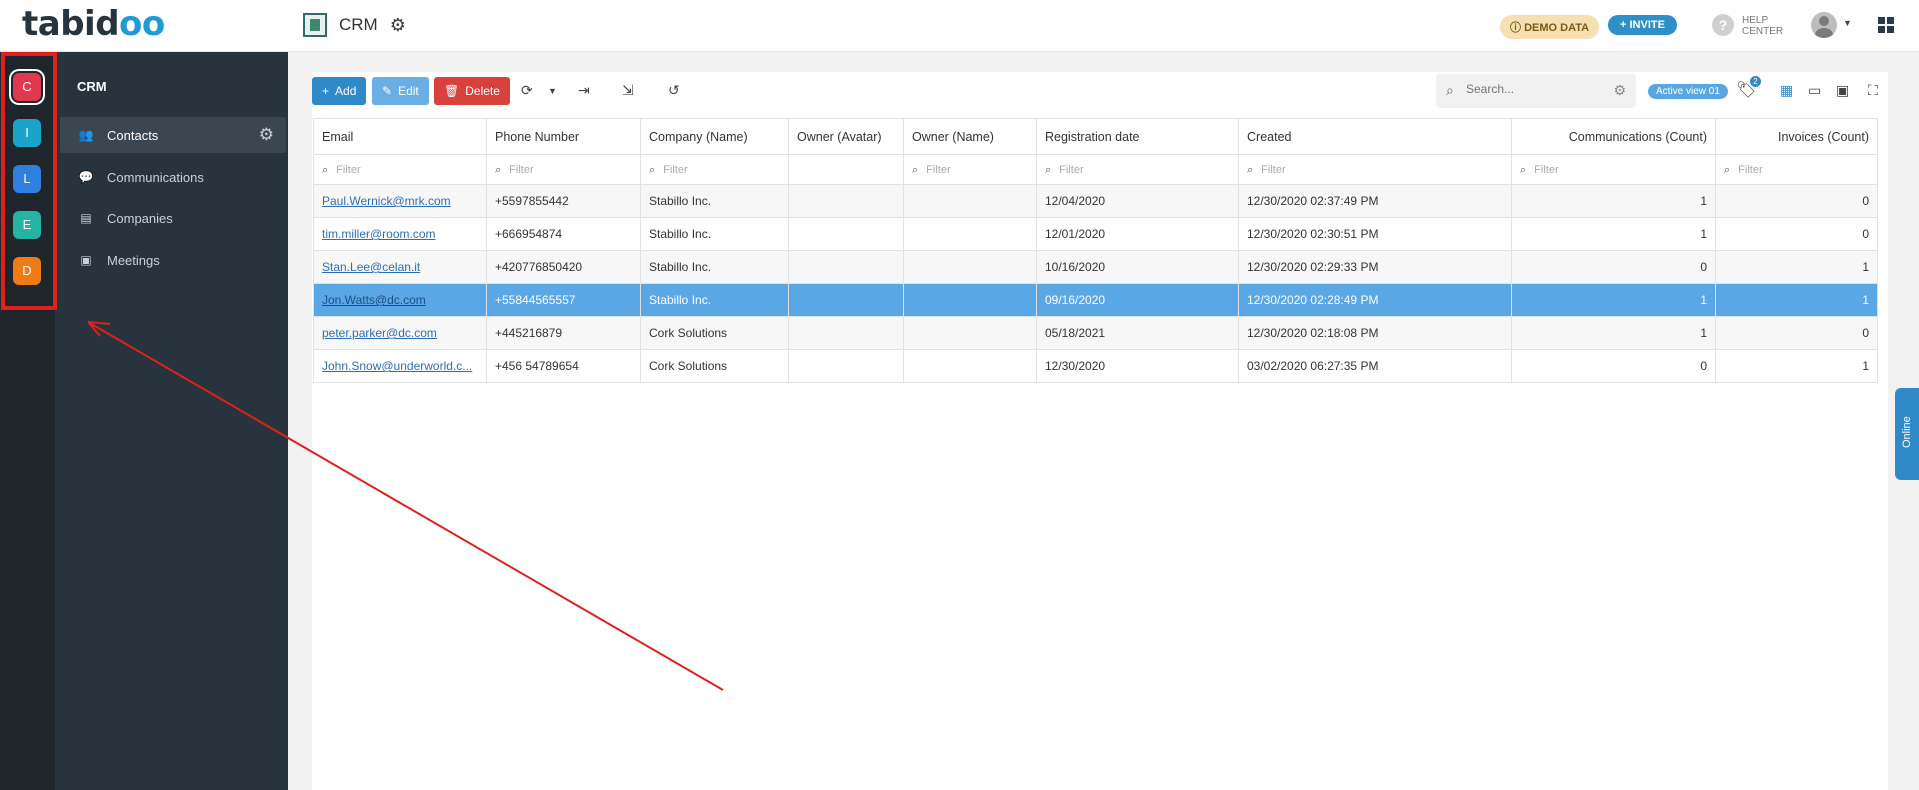 Image resolution: width=1919 pixels, height=790 pixels. Describe the element at coordinates (970, 136) in the screenshot. I see `column-header: Owner (Name)` at that location.